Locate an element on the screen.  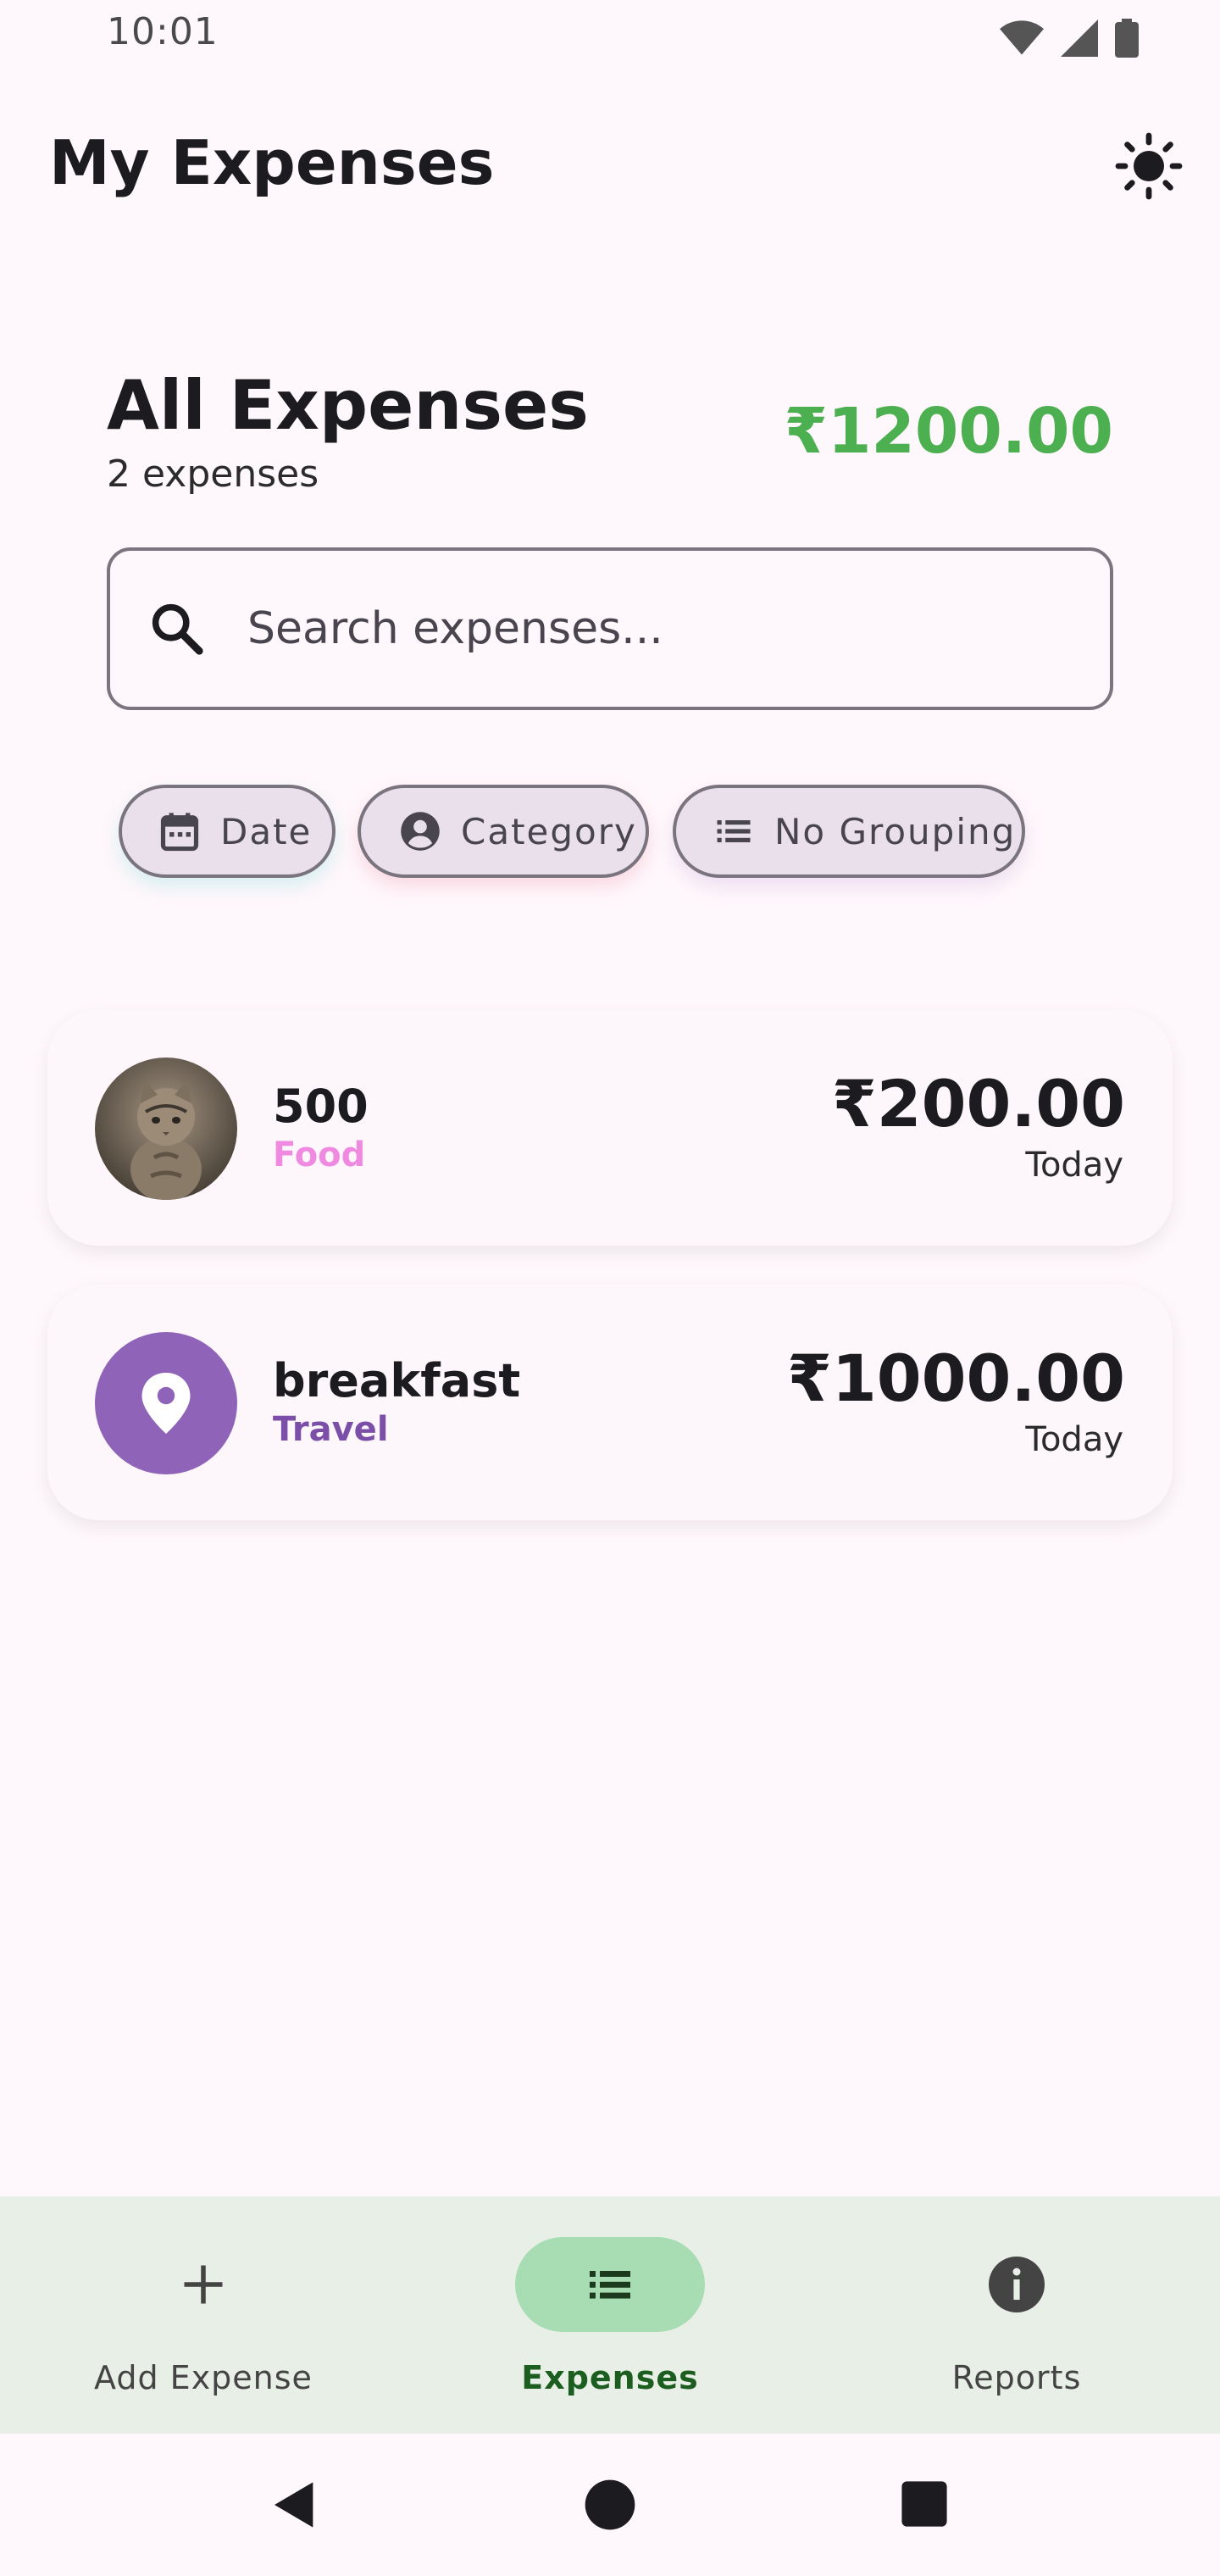
expense-name: 500 is located at coordinates (321, 1106).